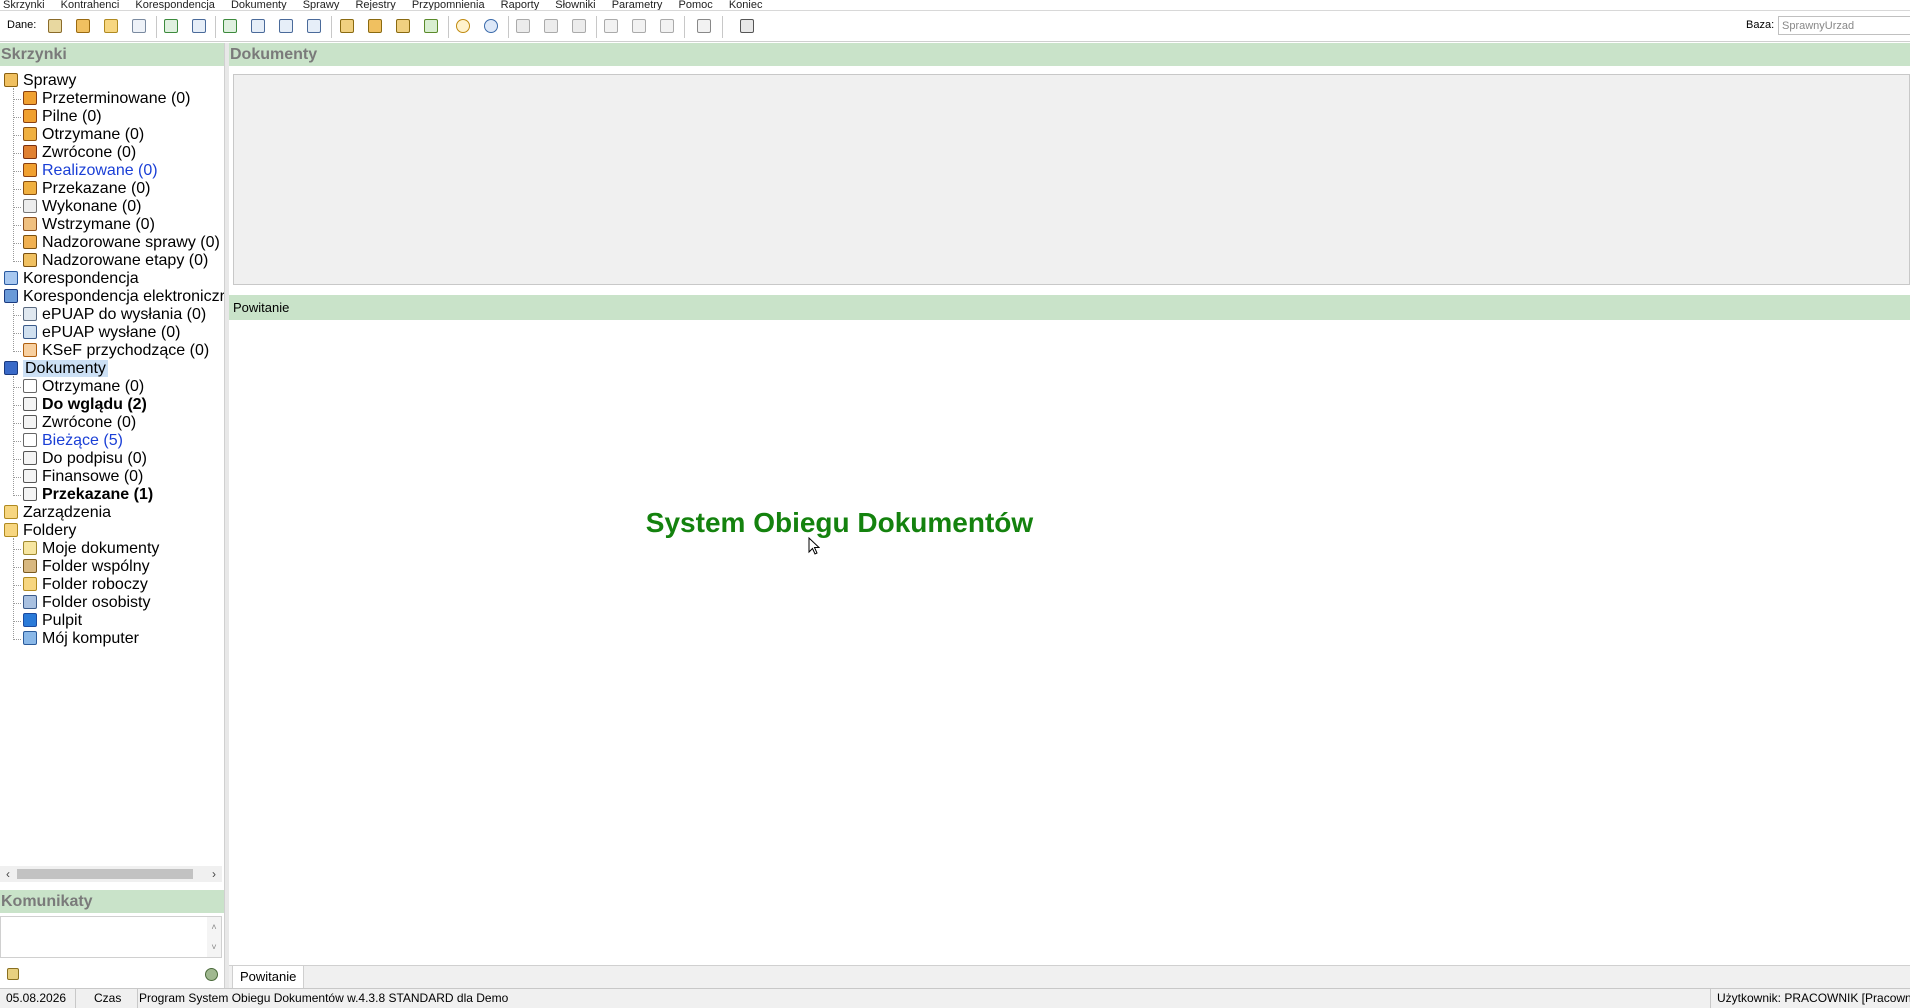  I want to click on tree-item-label: ePUAP wysłane (0), so click(111, 332).